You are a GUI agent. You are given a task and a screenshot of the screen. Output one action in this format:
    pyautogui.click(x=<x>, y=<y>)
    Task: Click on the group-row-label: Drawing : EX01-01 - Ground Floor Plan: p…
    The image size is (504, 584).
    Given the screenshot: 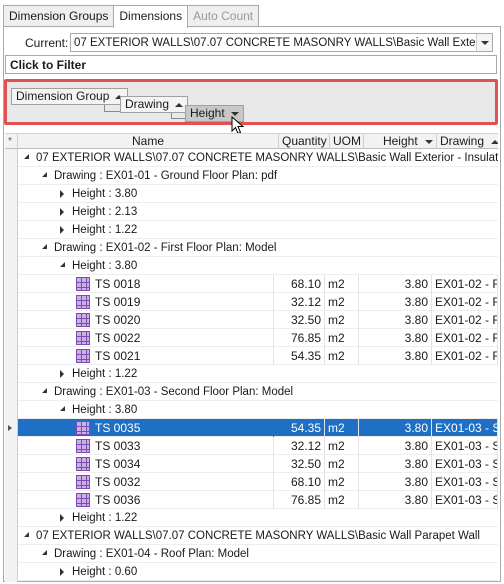 What is the action you would take?
    pyautogui.click(x=166, y=176)
    